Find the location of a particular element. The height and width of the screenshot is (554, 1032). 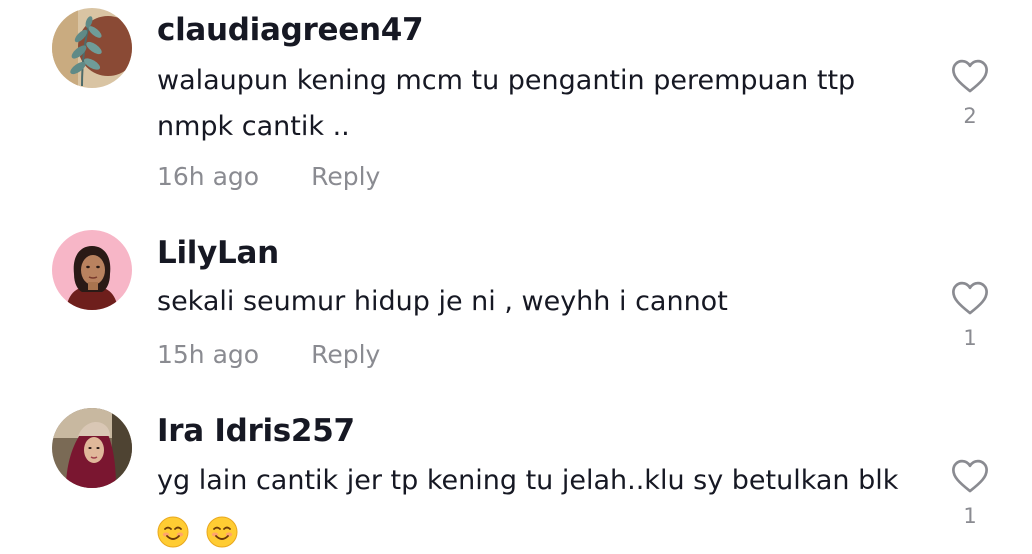

timestamp: 15h ago is located at coordinates (208, 354).